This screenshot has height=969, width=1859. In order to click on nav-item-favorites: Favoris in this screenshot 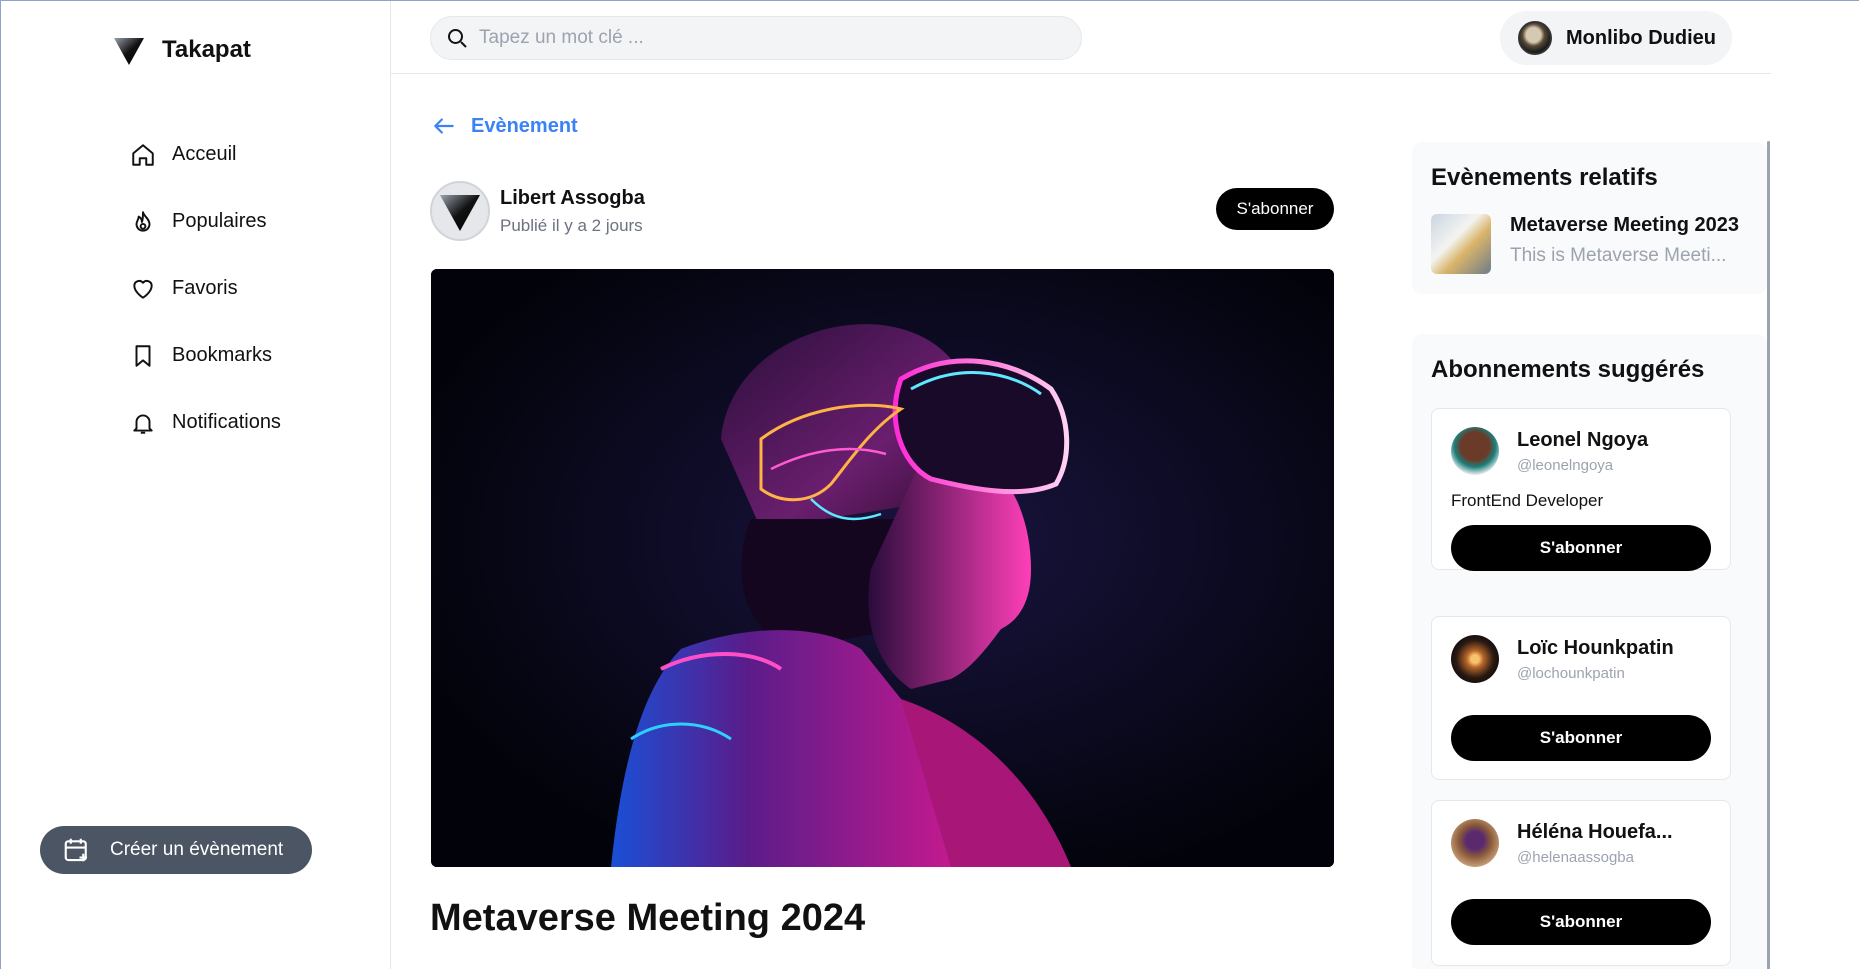, I will do `click(205, 288)`.